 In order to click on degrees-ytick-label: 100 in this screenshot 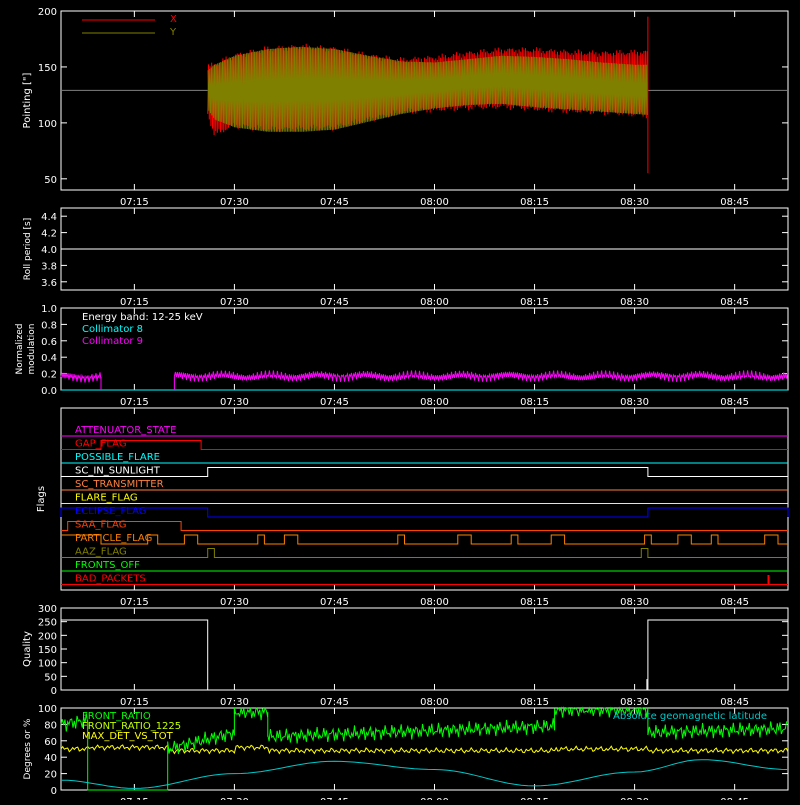, I will do `click(47, 709)`.